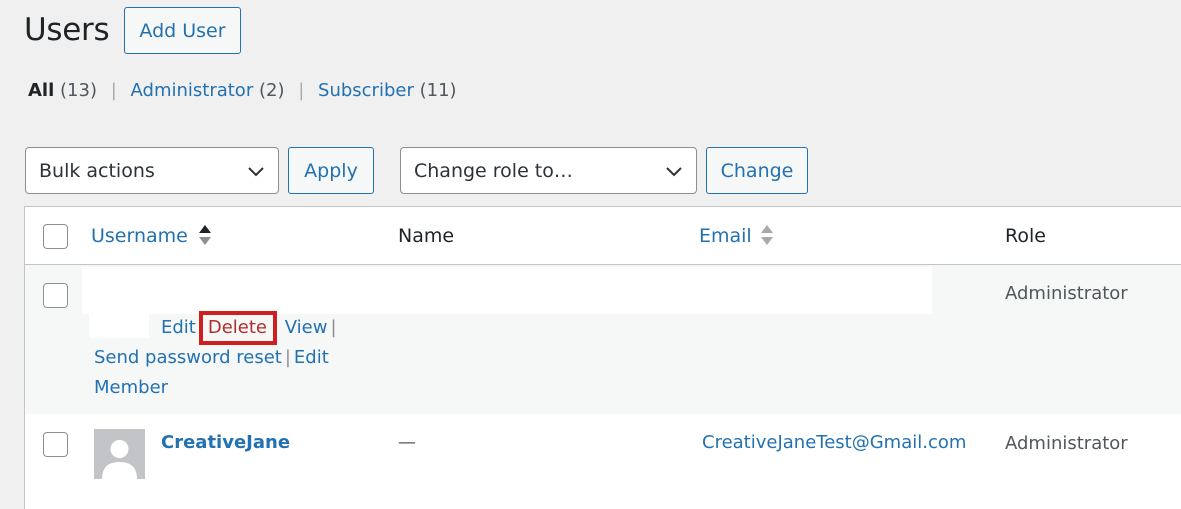  I want to click on column-username: Username, so click(139, 236).